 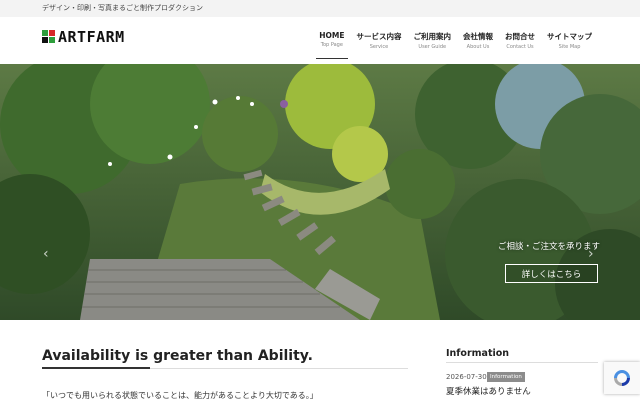 What do you see at coordinates (551, 273) in the screenshot?
I see `details-button: 詳しくはこちら` at bounding box center [551, 273].